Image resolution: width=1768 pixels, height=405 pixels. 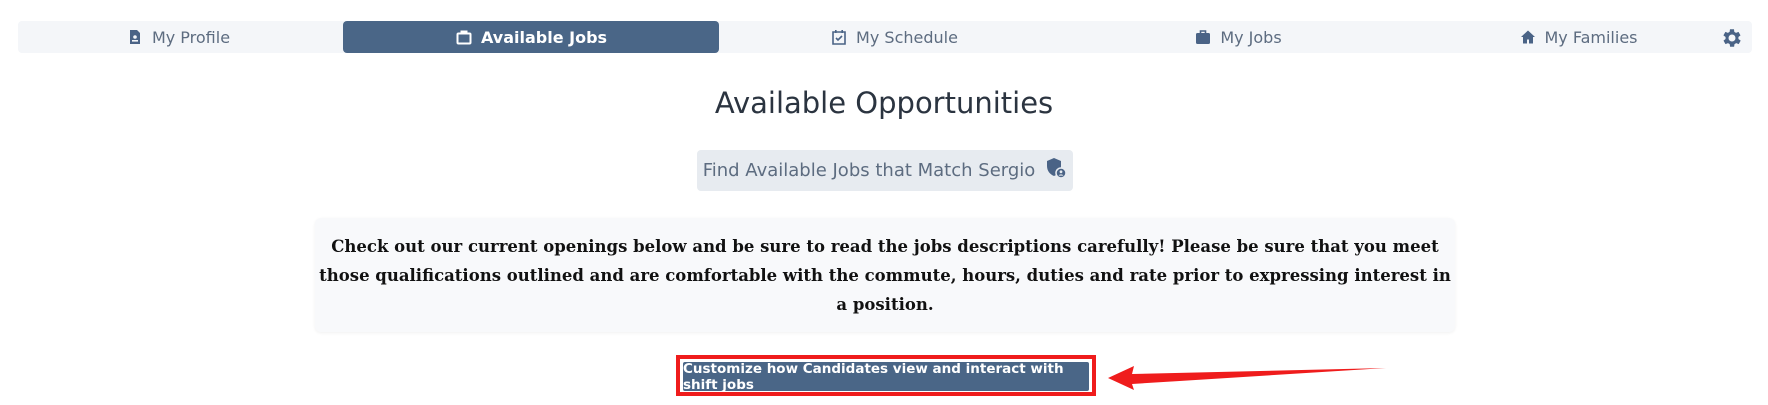 What do you see at coordinates (135, 37) in the screenshot?
I see `id-card-icon` at bounding box center [135, 37].